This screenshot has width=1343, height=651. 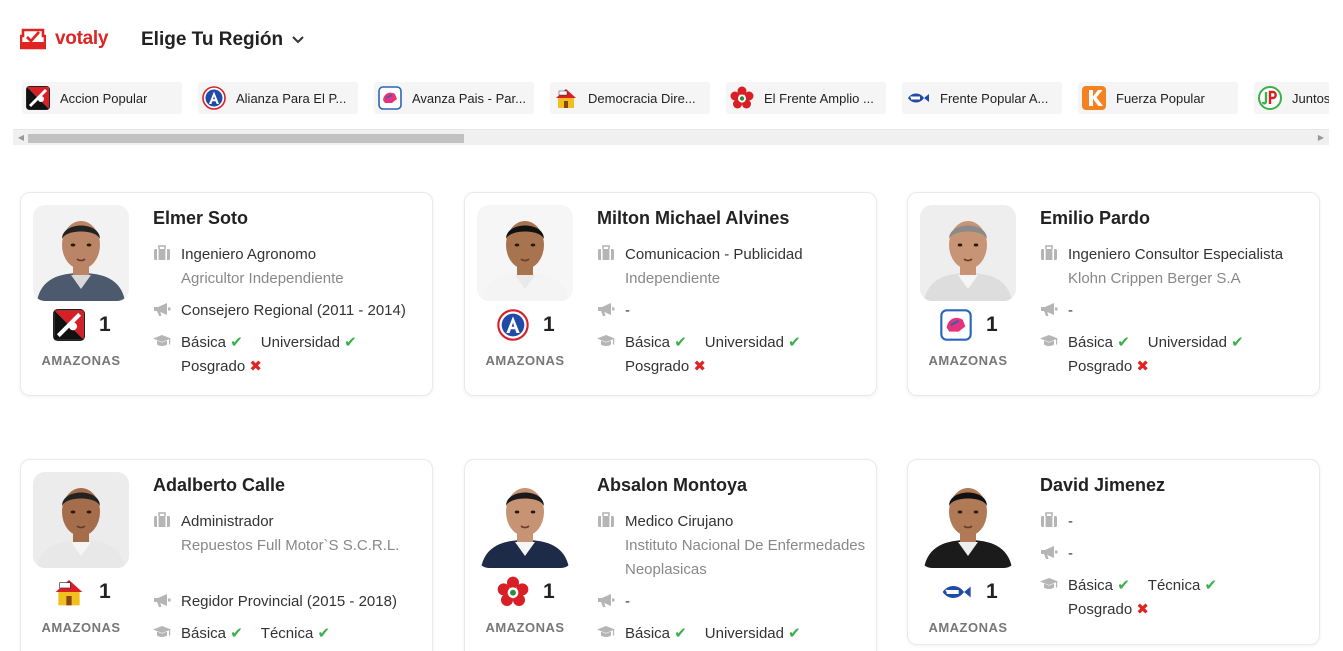 I want to click on candidate-profession: Medico Cirujano, so click(x=679, y=521).